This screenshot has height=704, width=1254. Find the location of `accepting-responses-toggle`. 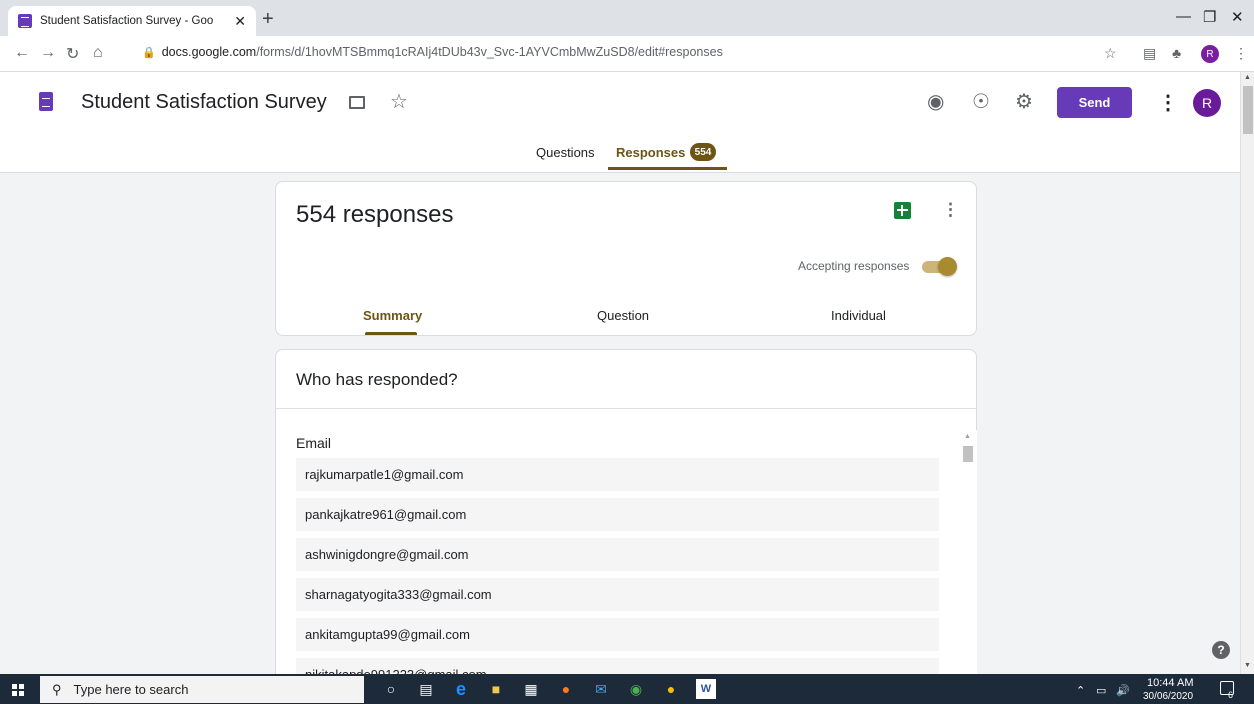

accepting-responses-toggle is located at coordinates (938, 266).